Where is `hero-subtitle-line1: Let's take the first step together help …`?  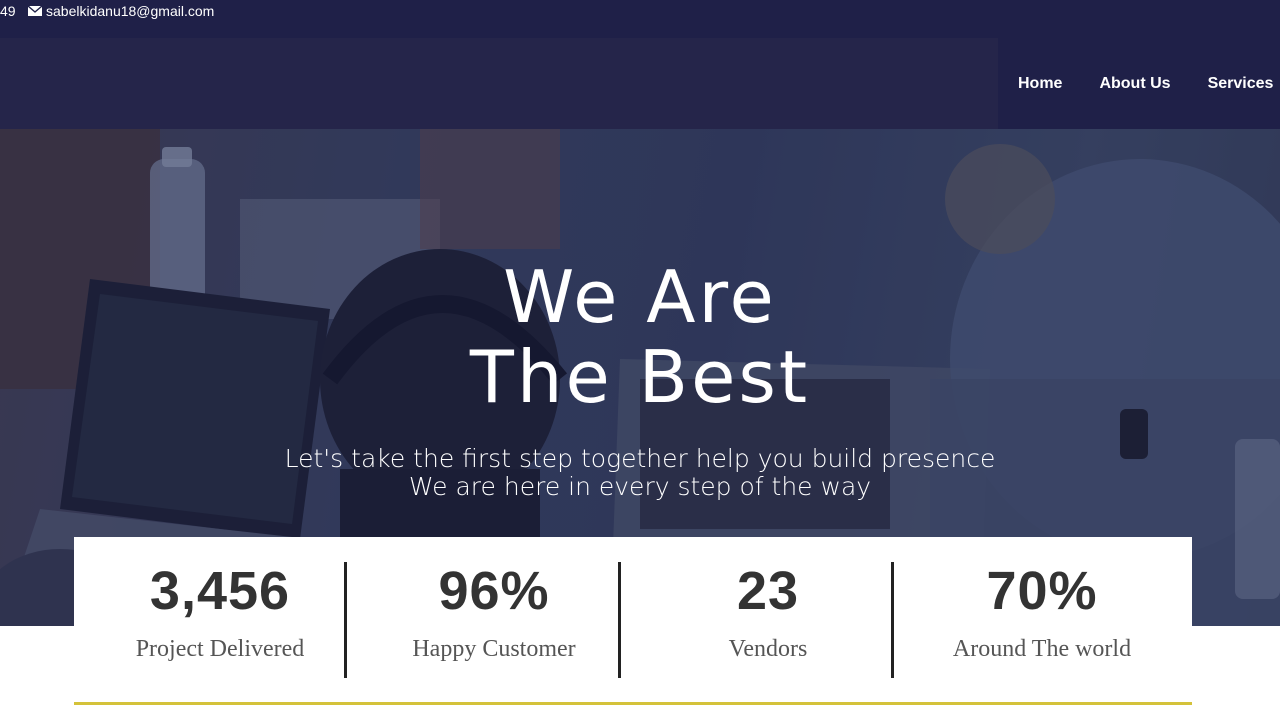
hero-subtitle-line1: Let's take the first step together help … is located at coordinates (640, 458).